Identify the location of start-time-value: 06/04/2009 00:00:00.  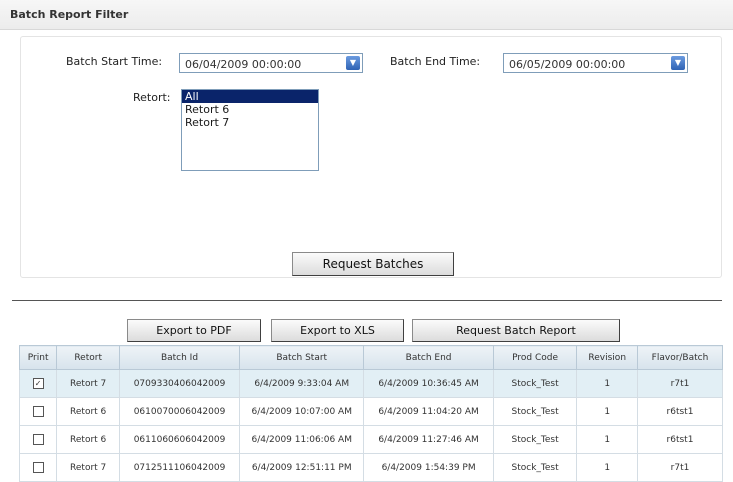
(243, 64).